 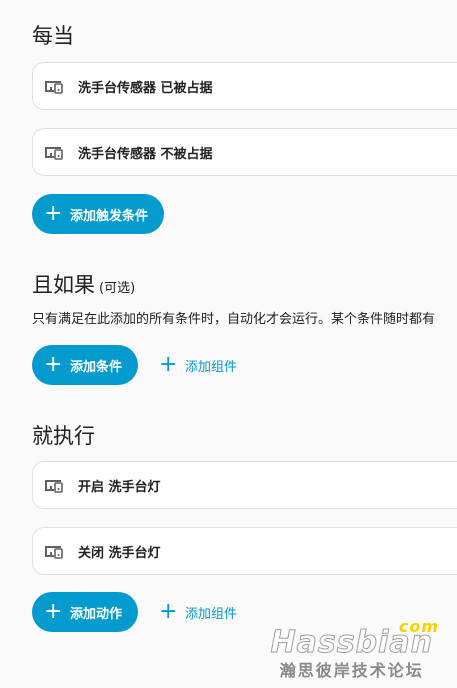 I want to click on trigger-card: 洗手台传感器 不被占据, so click(x=244, y=152).